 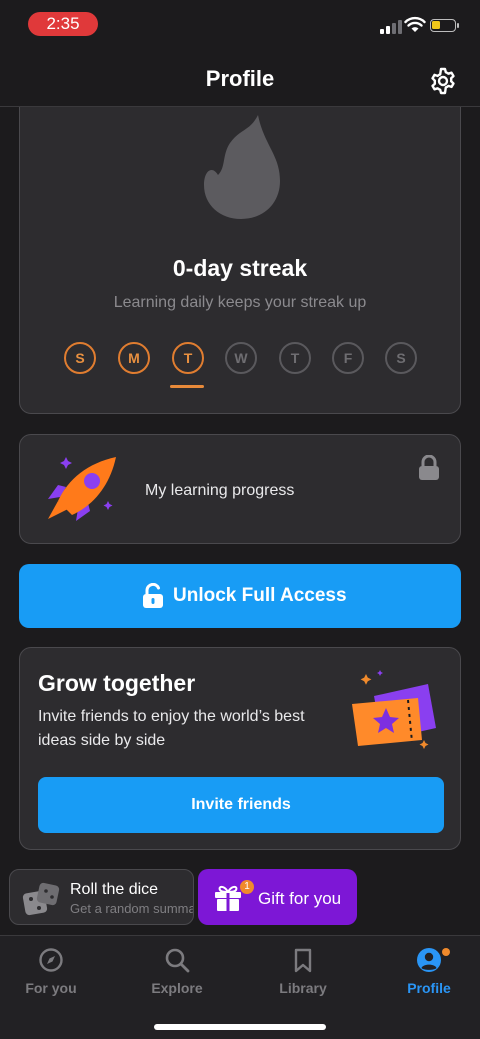 What do you see at coordinates (295, 358) in the screenshot?
I see `day-thursday: T` at bounding box center [295, 358].